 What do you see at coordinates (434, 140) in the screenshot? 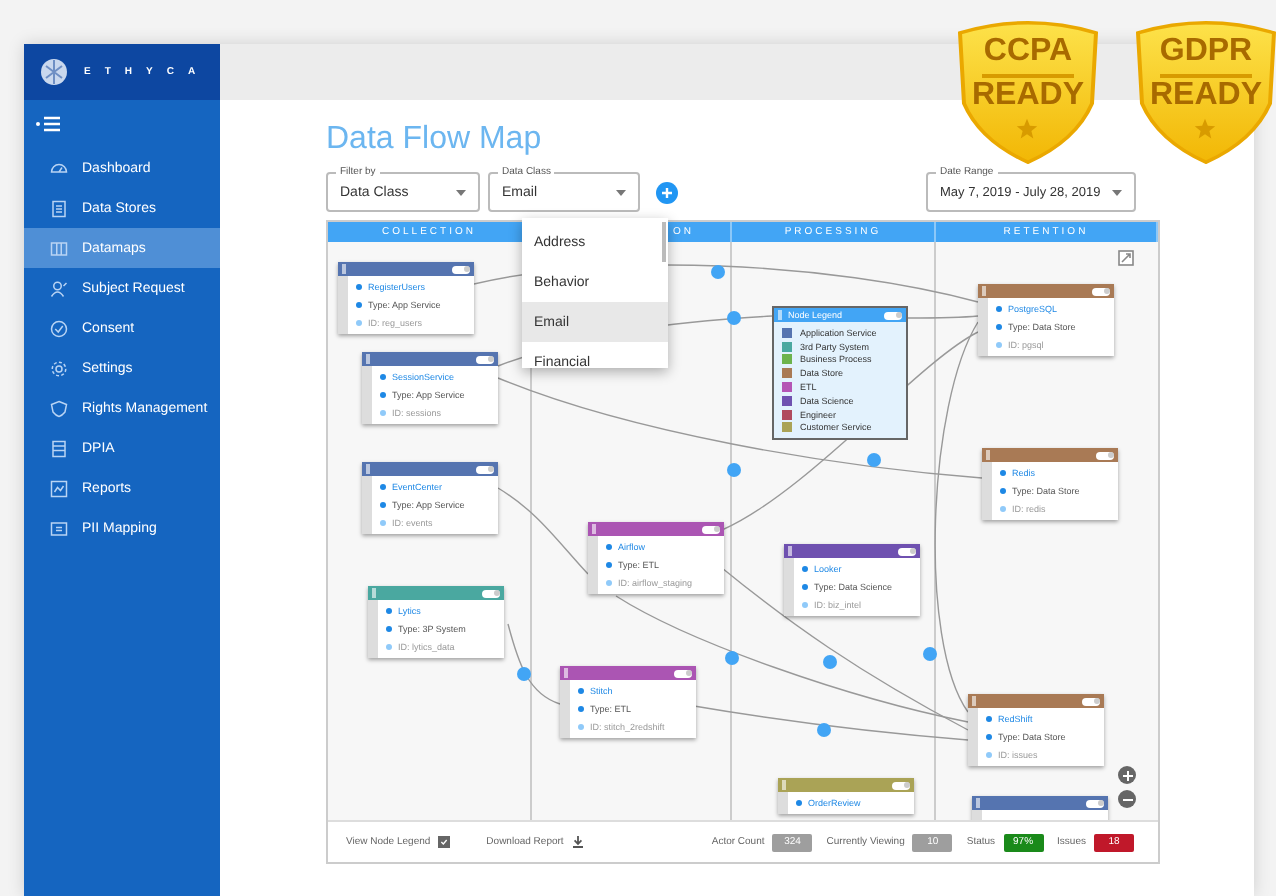
I see `page-title: Data Flow Map` at bounding box center [434, 140].